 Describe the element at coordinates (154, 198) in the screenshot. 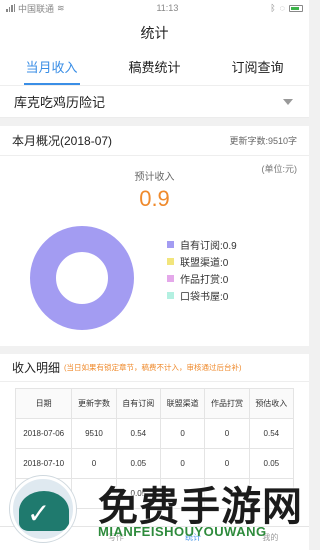

I see `estimated-income-value: 0.9` at that location.